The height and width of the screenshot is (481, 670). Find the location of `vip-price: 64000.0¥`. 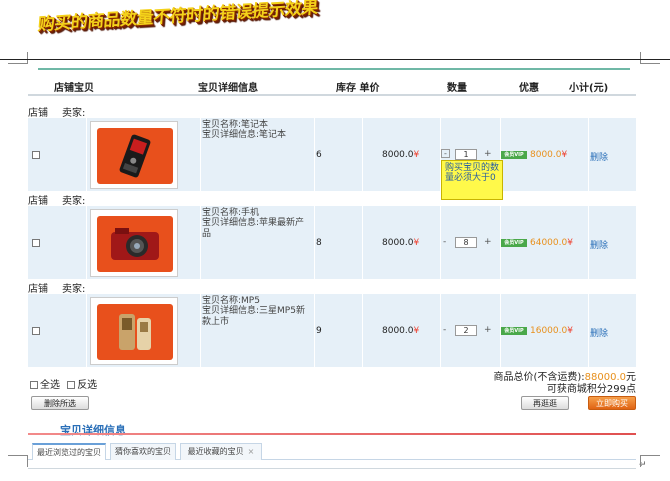

vip-price: 64000.0¥ is located at coordinates (551, 243).